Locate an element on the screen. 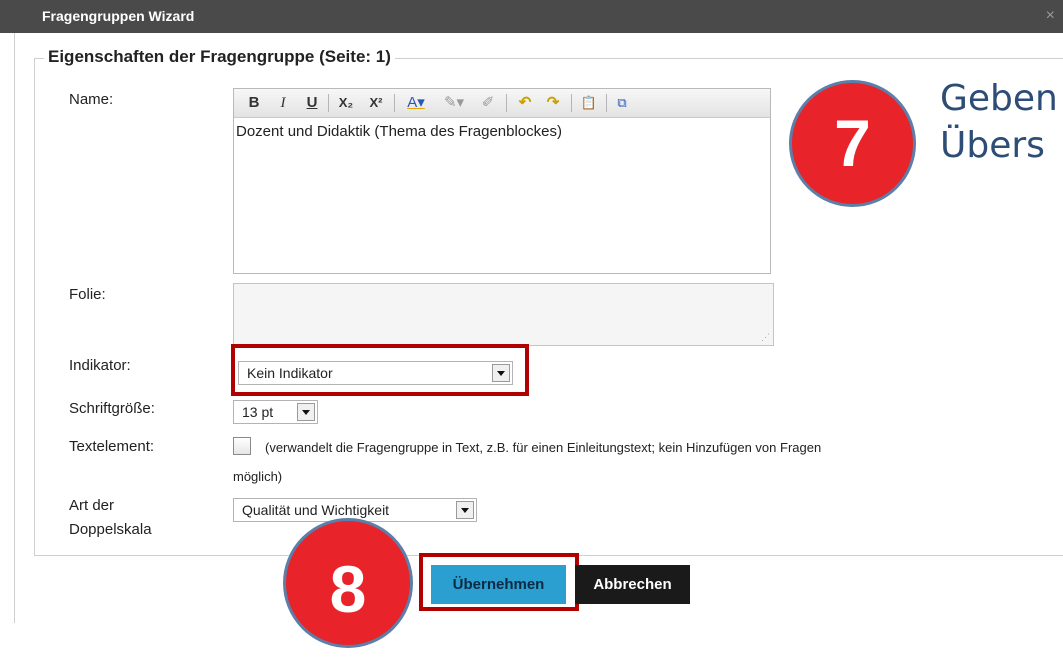 This screenshot has width=1063, height=657. doppelskala-select-value: Qualität und Wichtigkeit is located at coordinates (316, 510).